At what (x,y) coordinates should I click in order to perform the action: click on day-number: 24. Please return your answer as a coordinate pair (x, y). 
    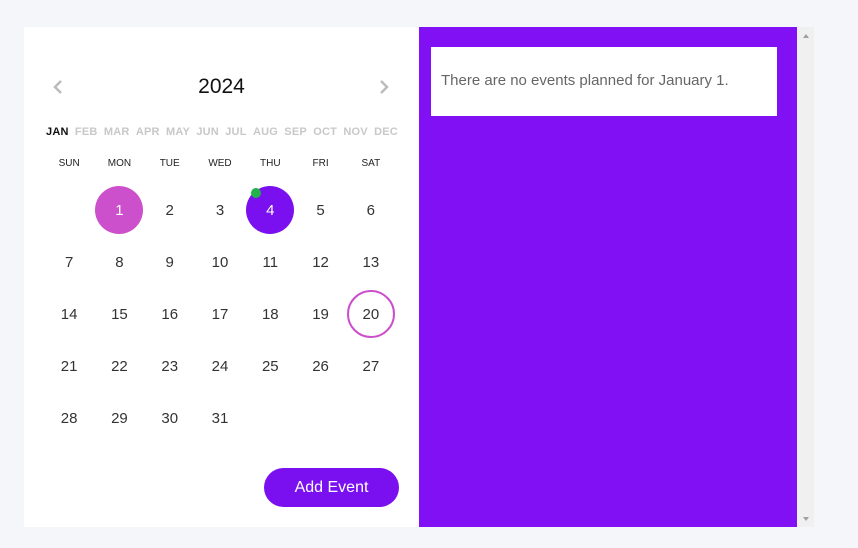
    Looking at the image, I should click on (220, 366).